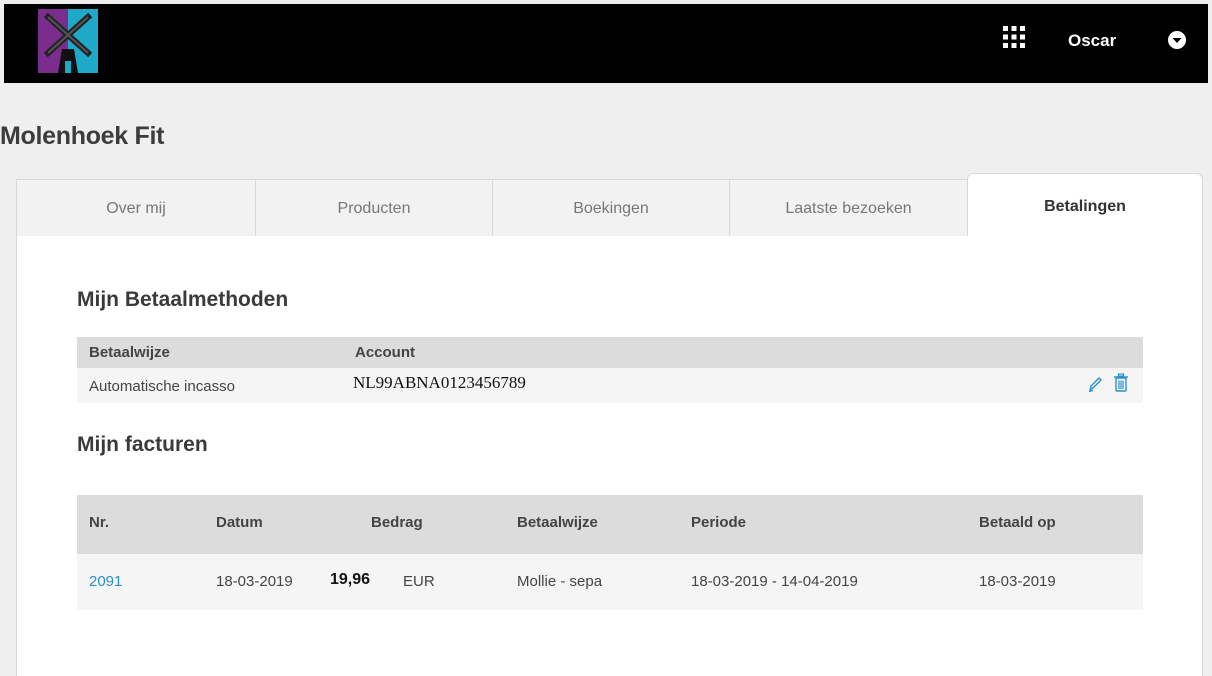 The height and width of the screenshot is (676, 1212). I want to click on column-header-periode: Periode, so click(719, 522).